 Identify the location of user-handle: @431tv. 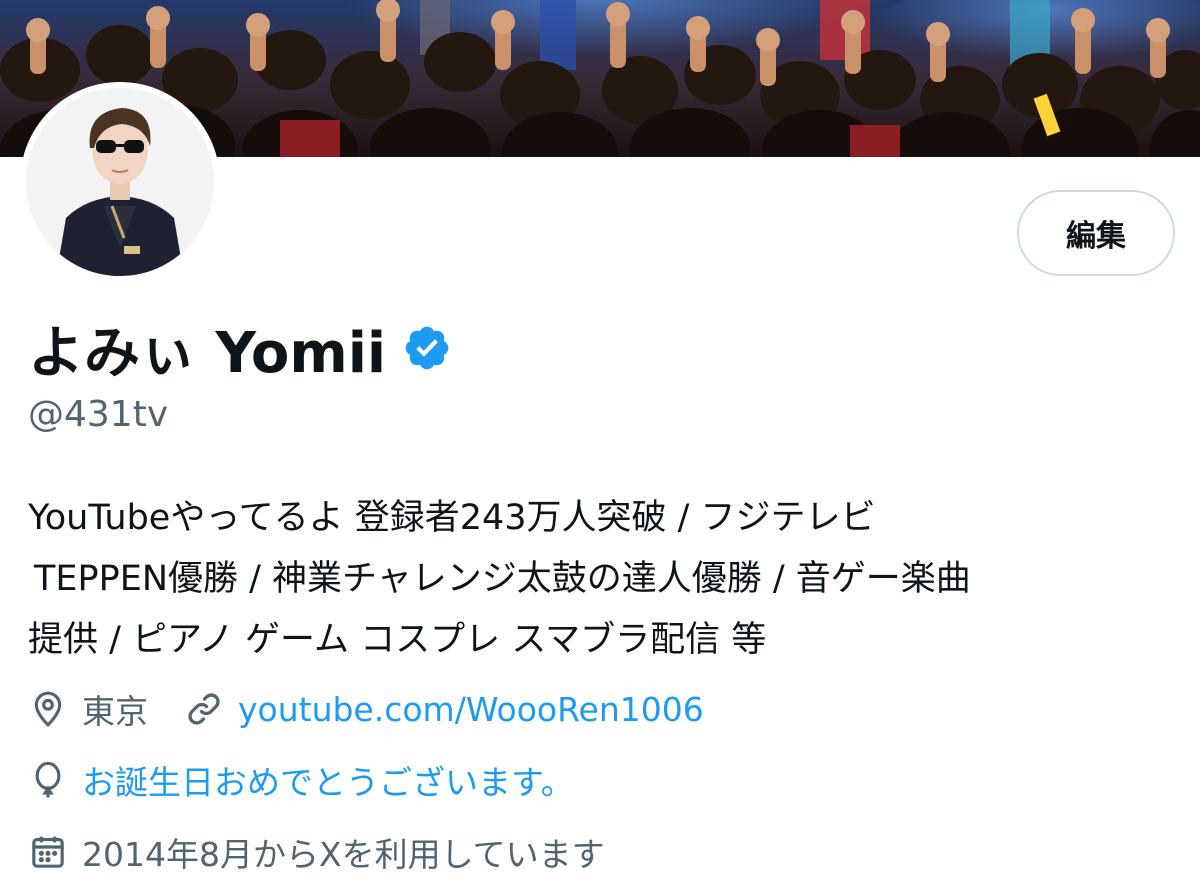
(98, 414).